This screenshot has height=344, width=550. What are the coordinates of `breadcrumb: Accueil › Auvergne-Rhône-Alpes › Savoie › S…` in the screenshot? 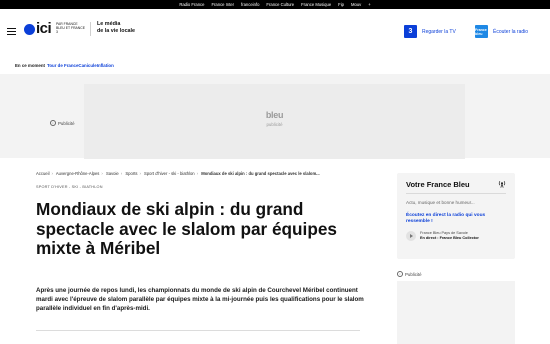 It's located at (179, 173).